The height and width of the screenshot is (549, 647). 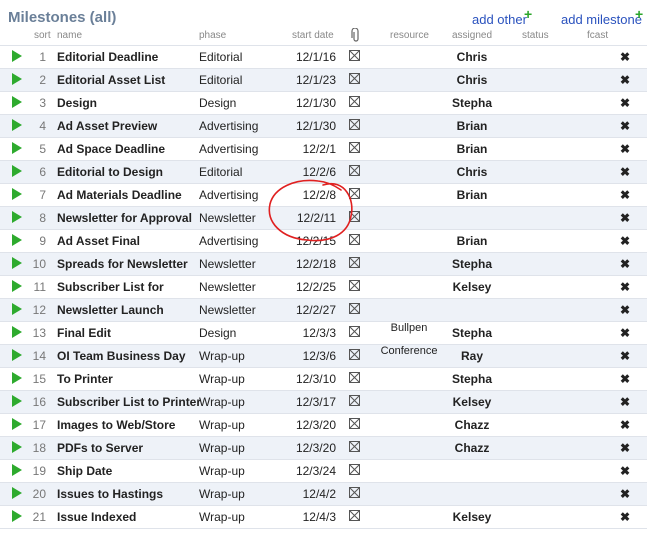 What do you see at coordinates (107, 57) in the screenshot?
I see `milestone-name: Editorial Deadline` at bounding box center [107, 57].